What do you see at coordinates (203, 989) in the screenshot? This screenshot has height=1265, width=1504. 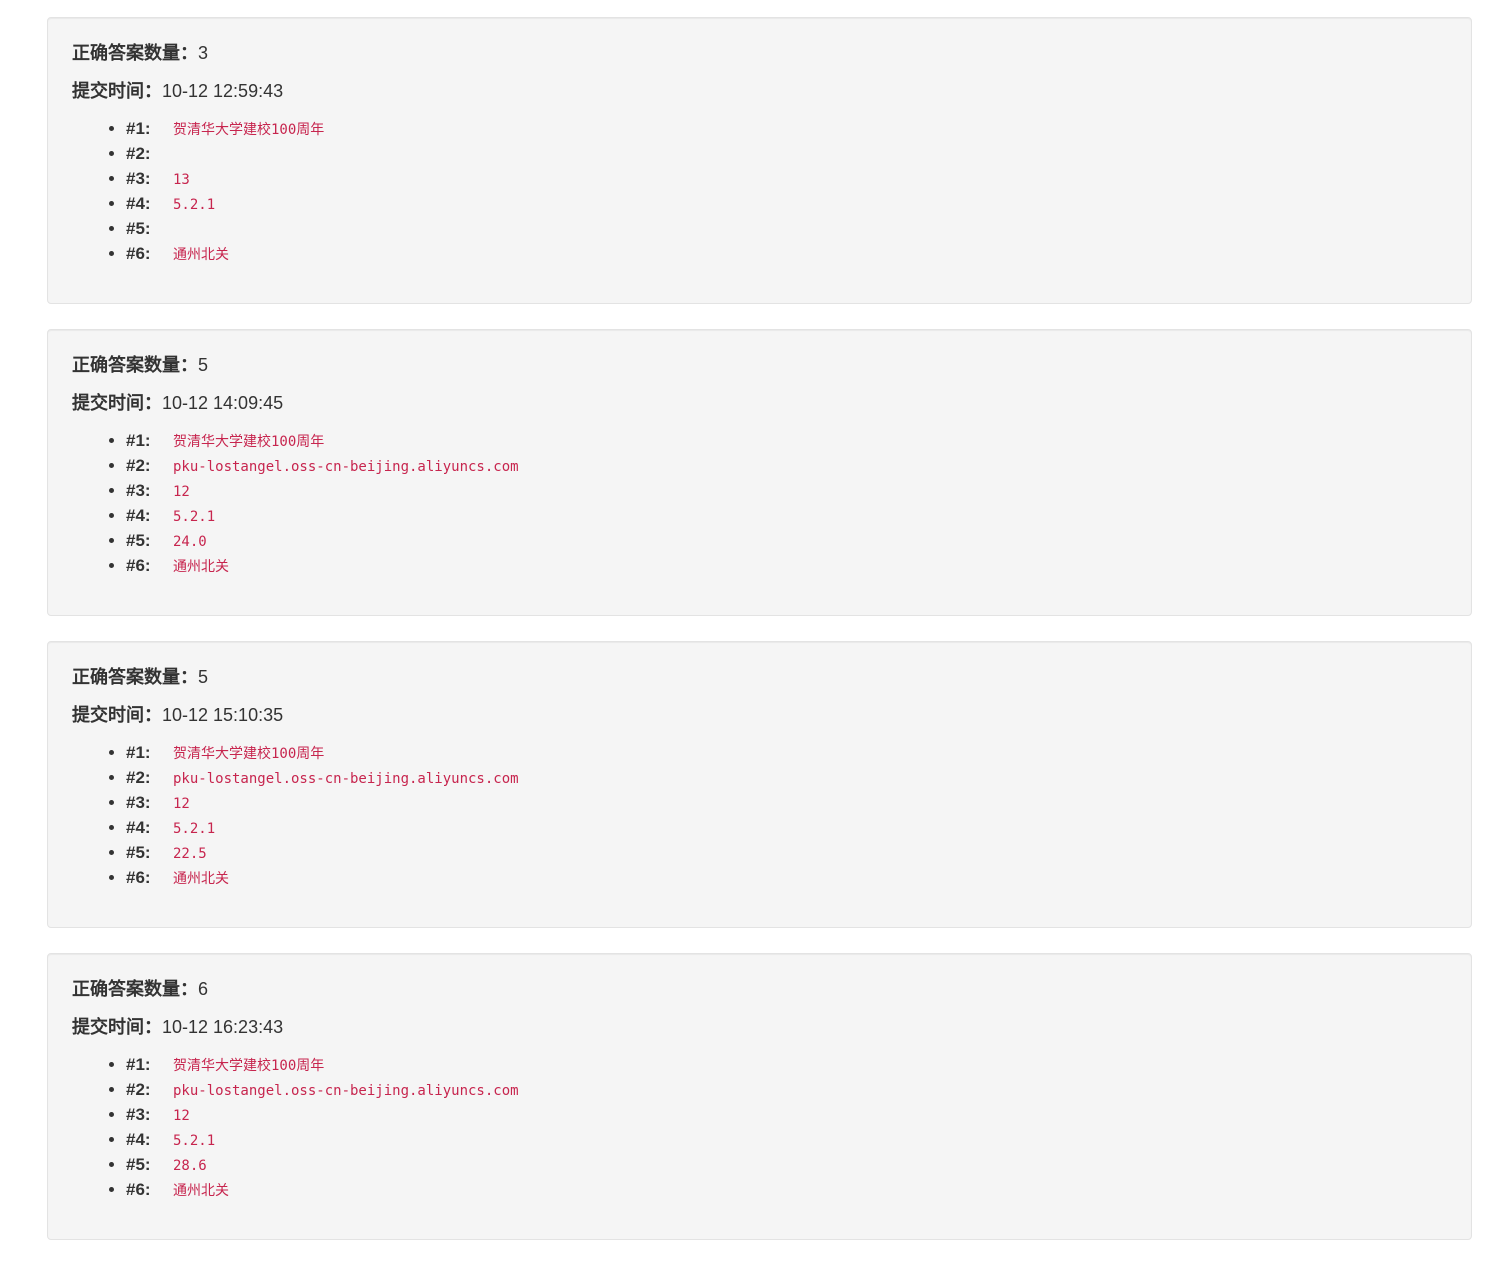 I see `correct-count-value: 6` at bounding box center [203, 989].